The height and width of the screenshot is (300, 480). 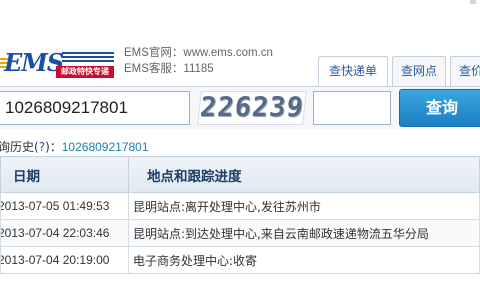 What do you see at coordinates (304, 233) in the screenshot?
I see `row-location: 昆明站点:到达处理中心,来自云南邮政速递物流五华分局` at bounding box center [304, 233].